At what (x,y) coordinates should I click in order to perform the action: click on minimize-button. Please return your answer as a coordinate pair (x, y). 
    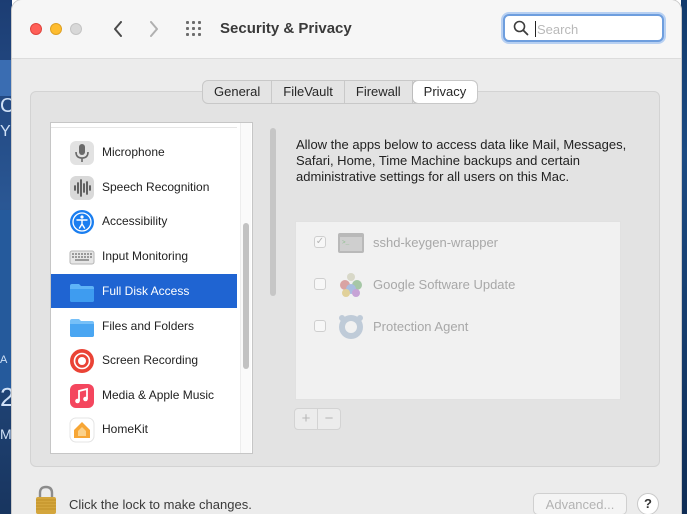
    Looking at the image, I should click on (56, 29).